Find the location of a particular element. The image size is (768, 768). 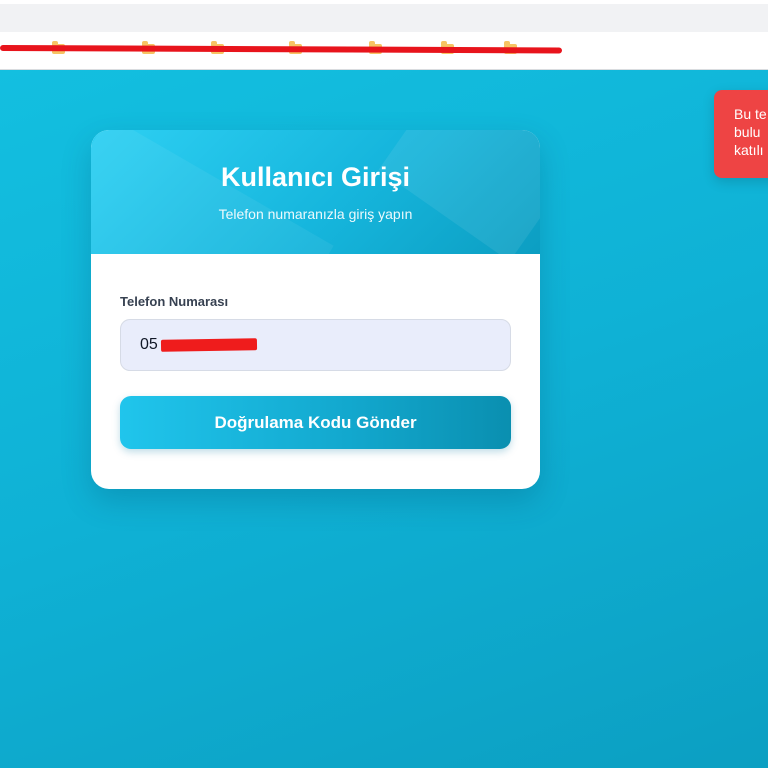

error-toast: Bu te bulu katılı is located at coordinates (741, 134).